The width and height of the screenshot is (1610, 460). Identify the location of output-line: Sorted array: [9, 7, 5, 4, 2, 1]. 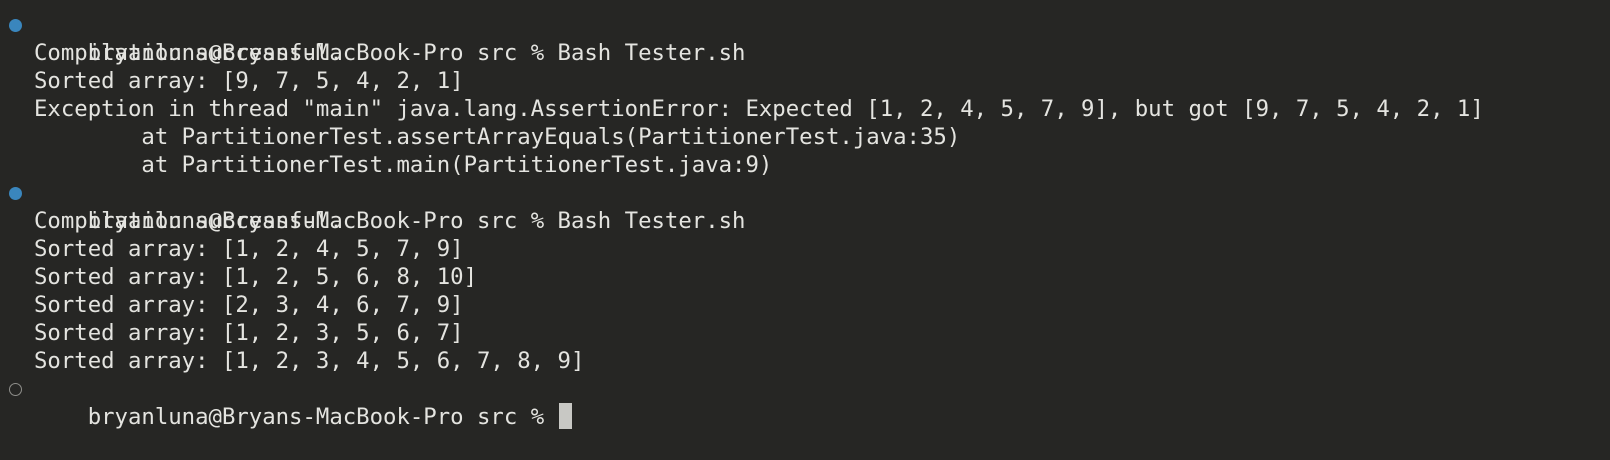
(805, 81).